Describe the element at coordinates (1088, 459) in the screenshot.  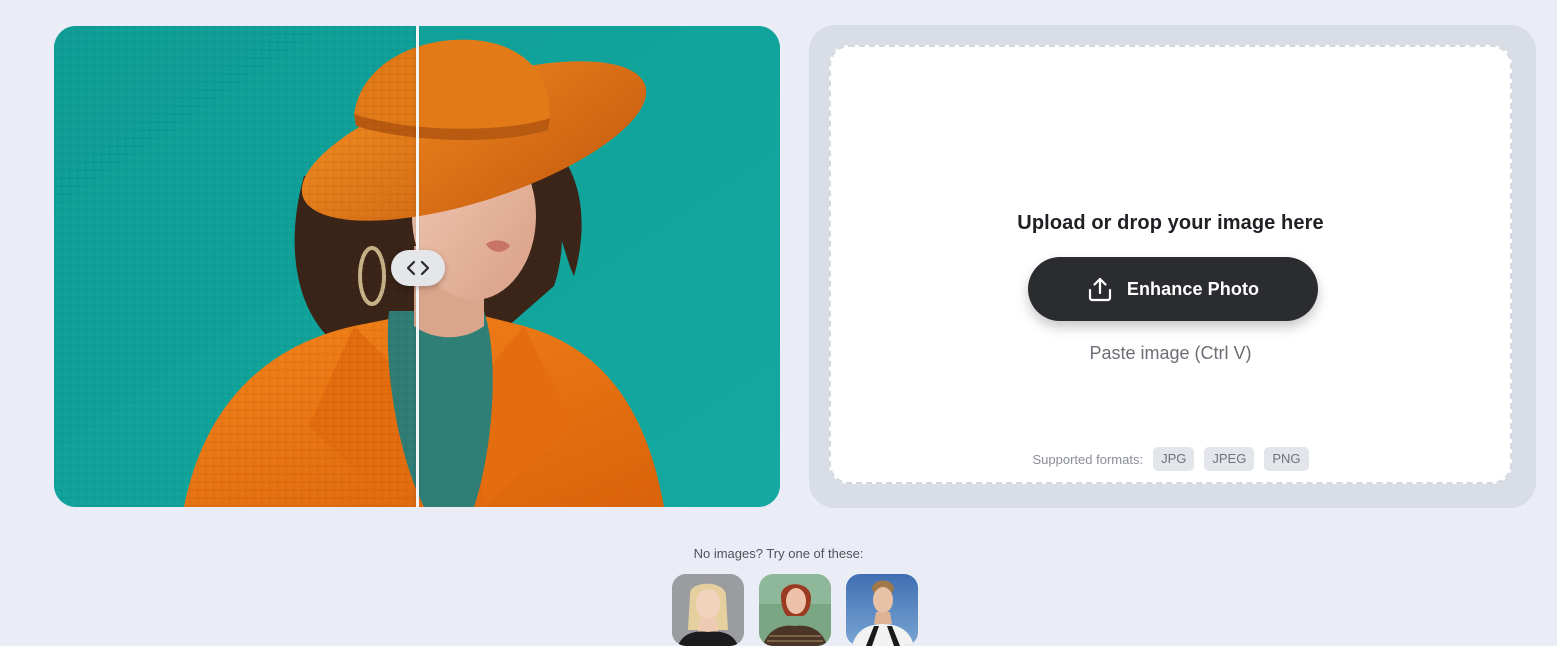
I see `supported-formats-label: Supported formats:` at that location.